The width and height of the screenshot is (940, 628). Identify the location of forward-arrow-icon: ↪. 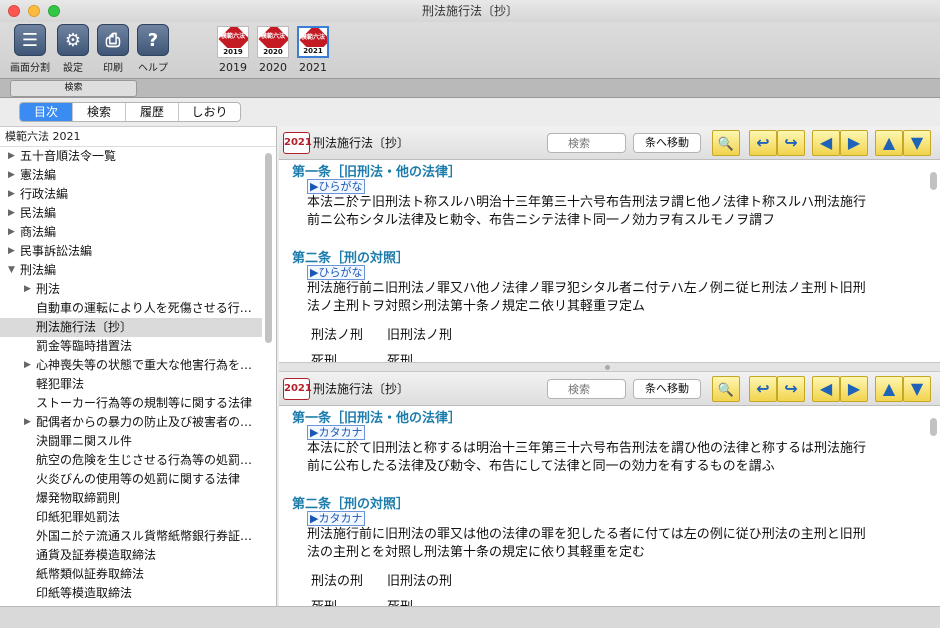
(791, 142).